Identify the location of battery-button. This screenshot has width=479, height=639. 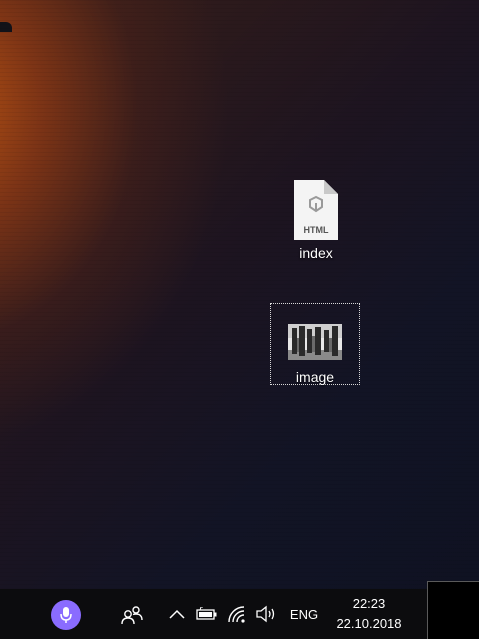
(207, 614).